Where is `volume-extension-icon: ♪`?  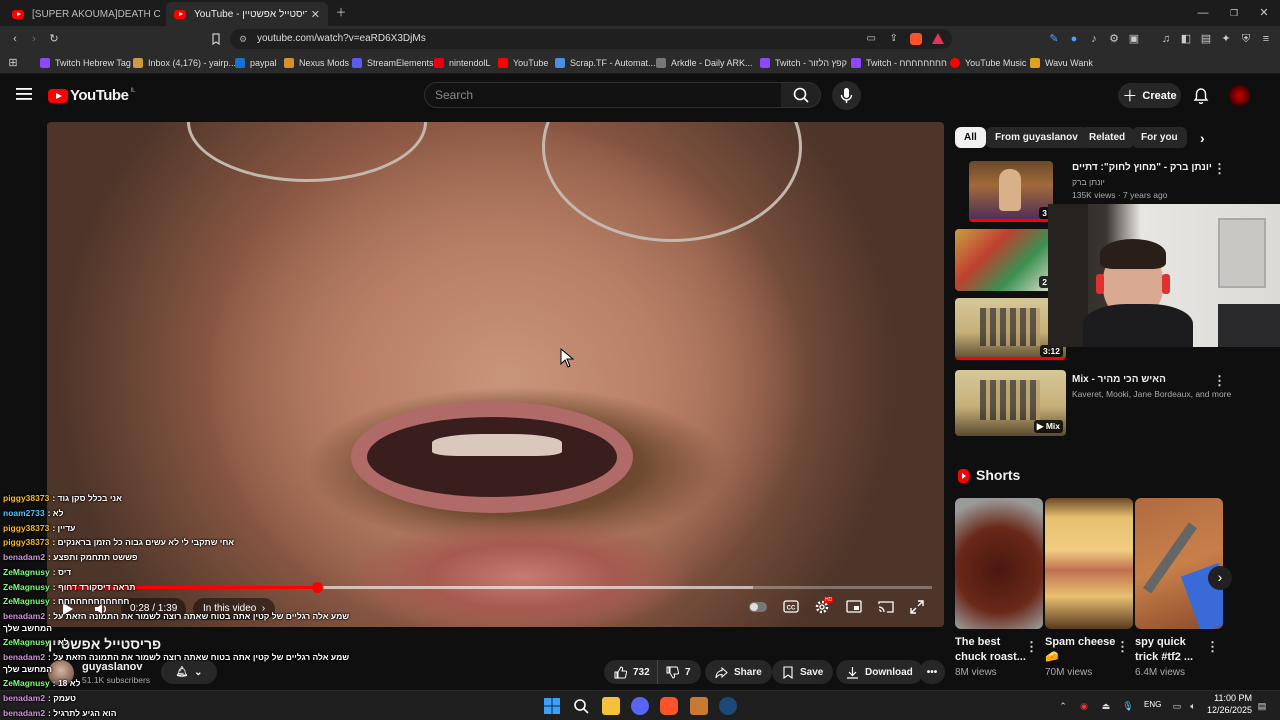
volume-extension-icon: ♪ is located at coordinates (1094, 39).